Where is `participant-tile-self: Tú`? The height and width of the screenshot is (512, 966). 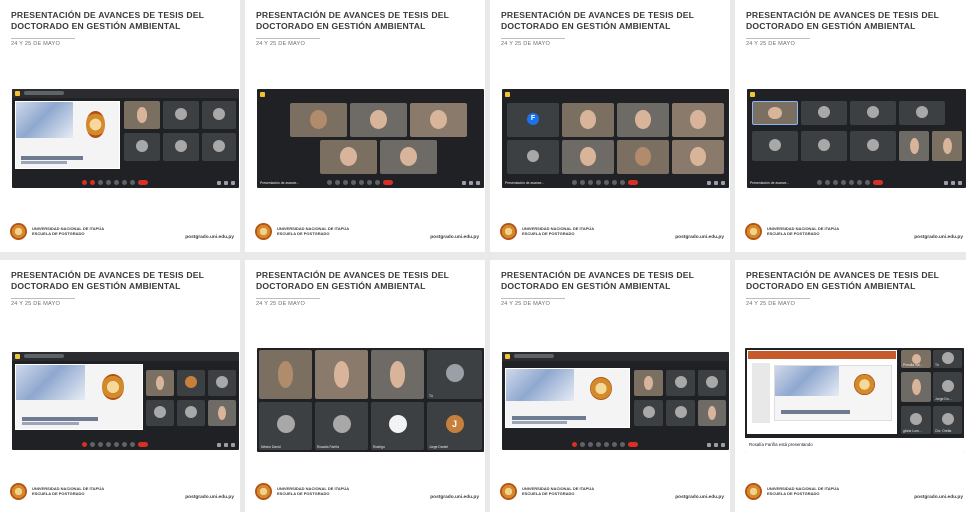
participant-tile-self: Tú is located at coordinates (454, 374).